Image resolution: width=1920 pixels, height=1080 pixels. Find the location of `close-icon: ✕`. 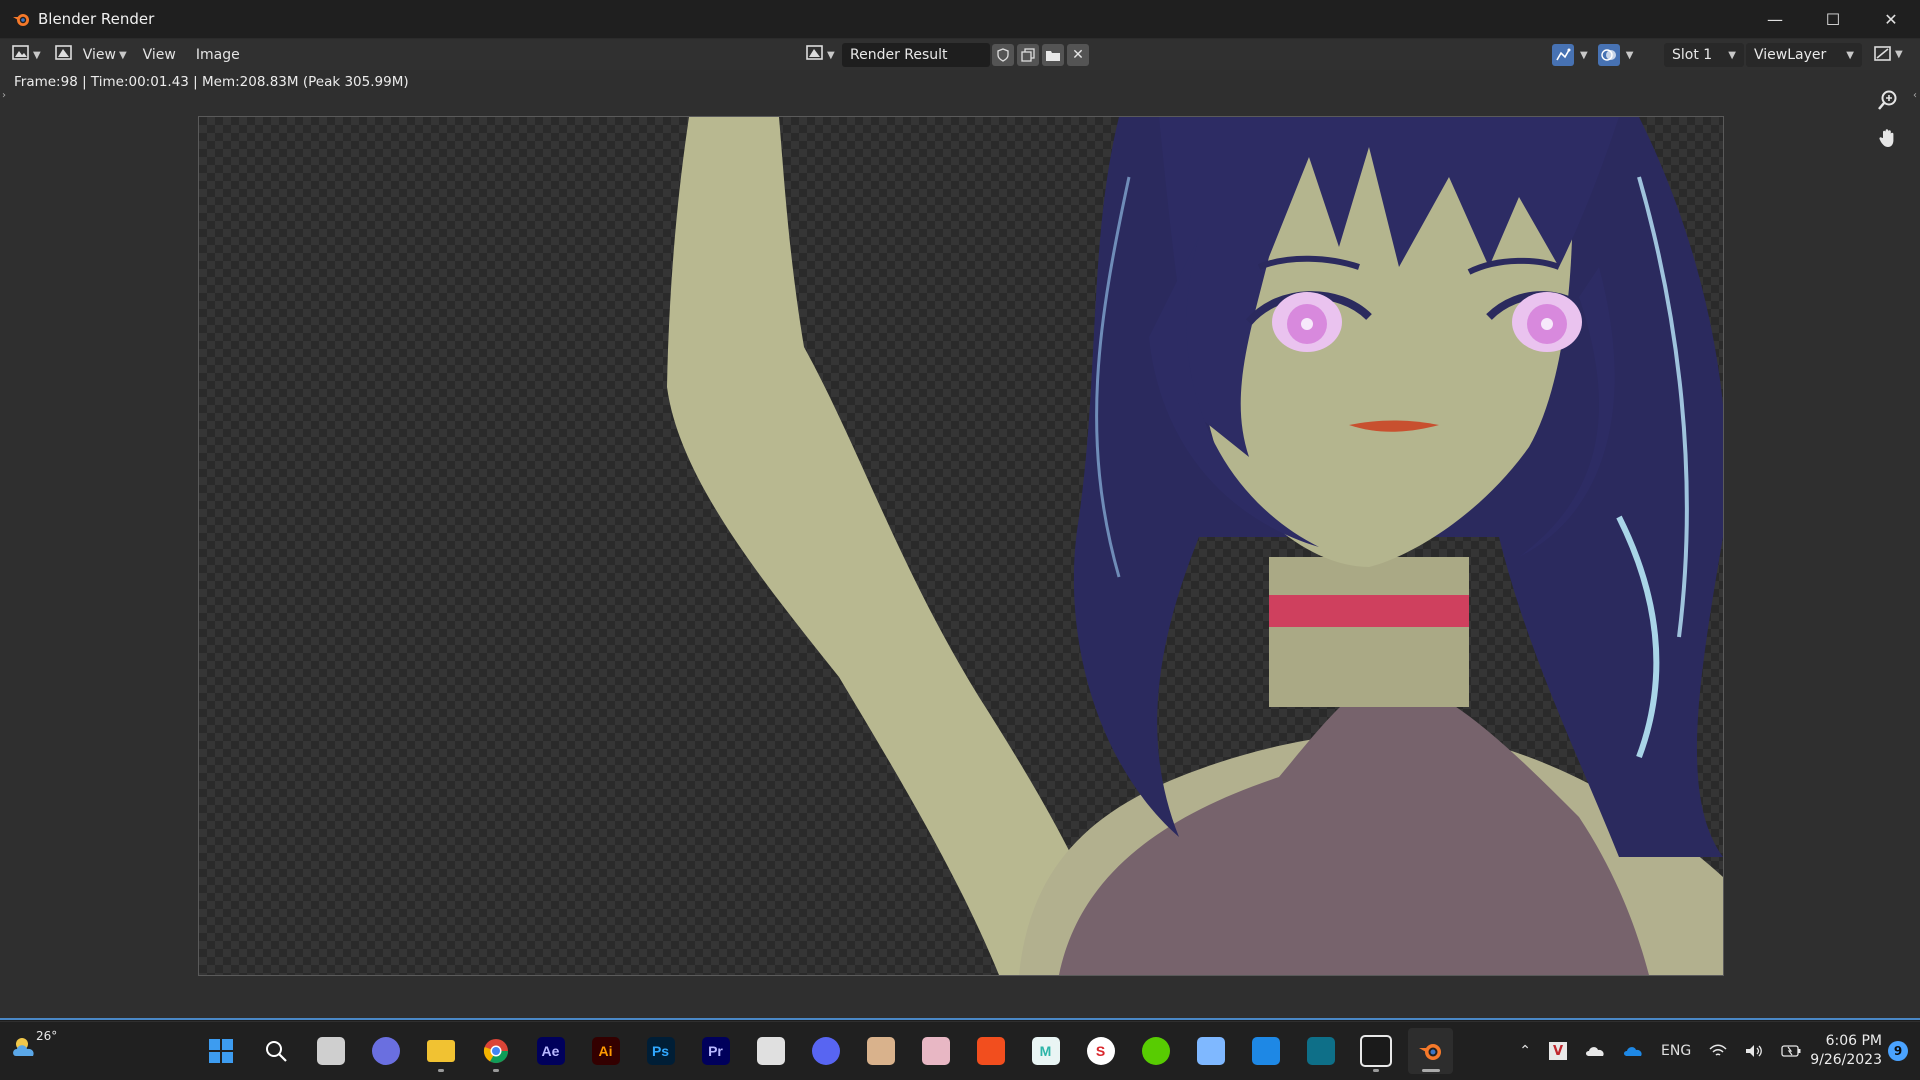

close-icon: ✕ is located at coordinates (1891, 19).